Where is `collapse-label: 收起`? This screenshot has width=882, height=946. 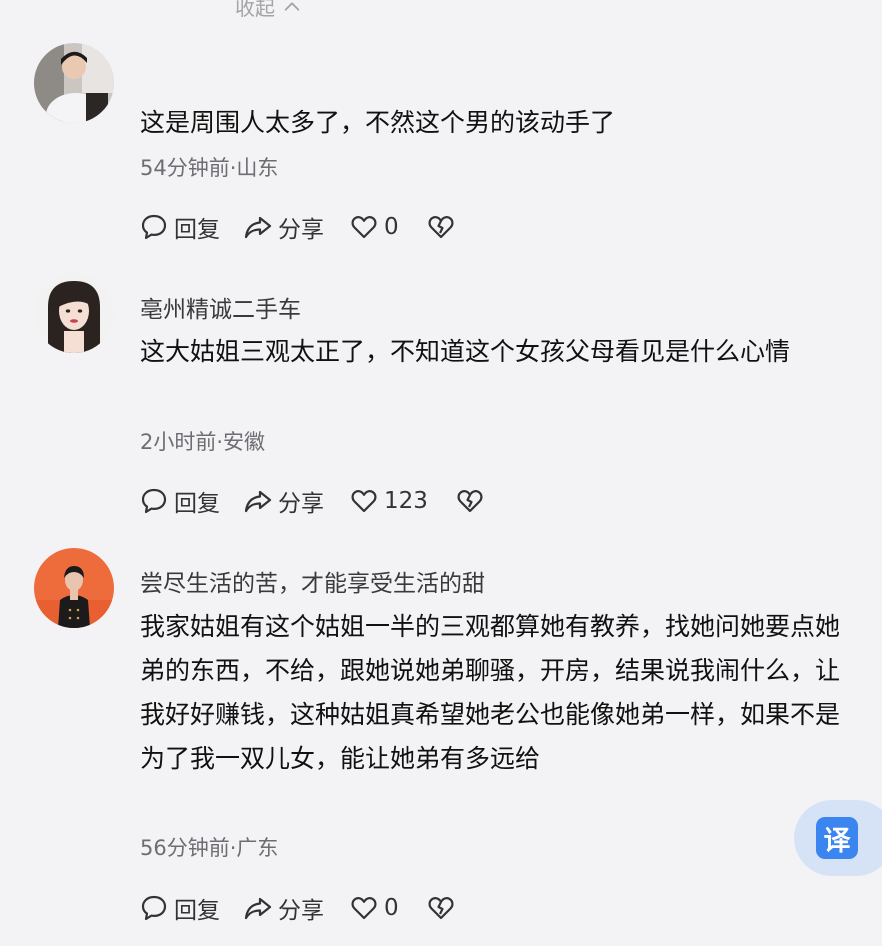
collapse-label: 收起 is located at coordinates (255, 10).